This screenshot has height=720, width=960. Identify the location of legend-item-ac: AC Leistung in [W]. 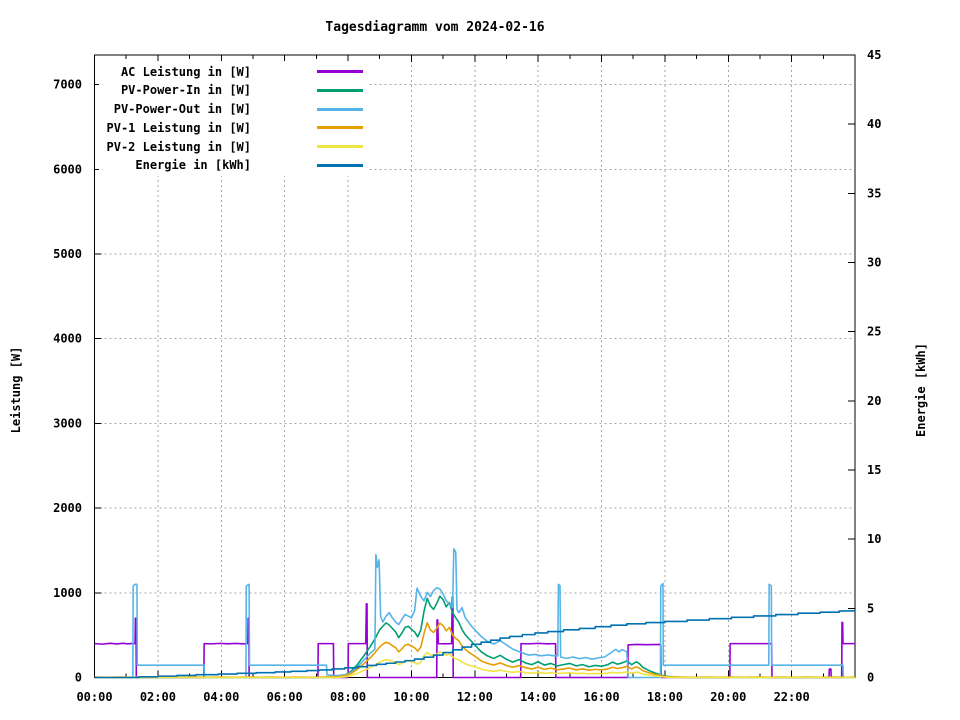
(233, 71).